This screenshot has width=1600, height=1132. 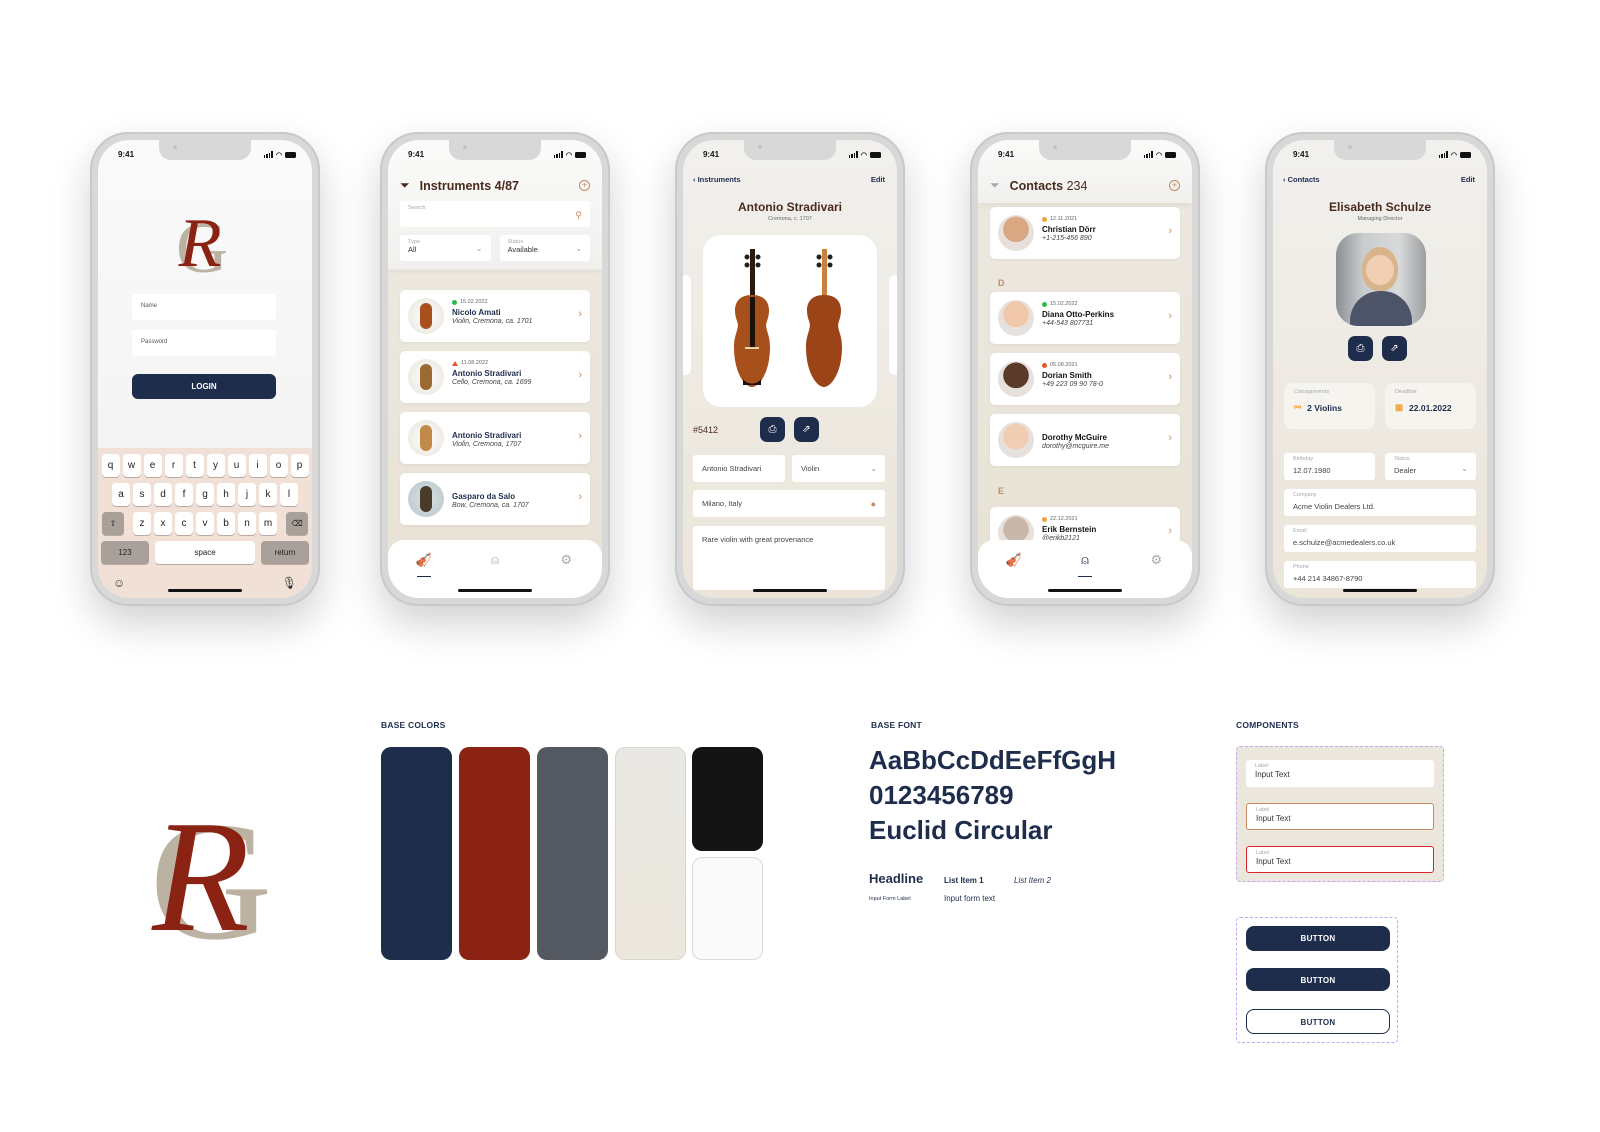 What do you see at coordinates (993, 760) in the screenshot?
I see `font-sample-letters: AaBbCcDdEeFfGgH` at bounding box center [993, 760].